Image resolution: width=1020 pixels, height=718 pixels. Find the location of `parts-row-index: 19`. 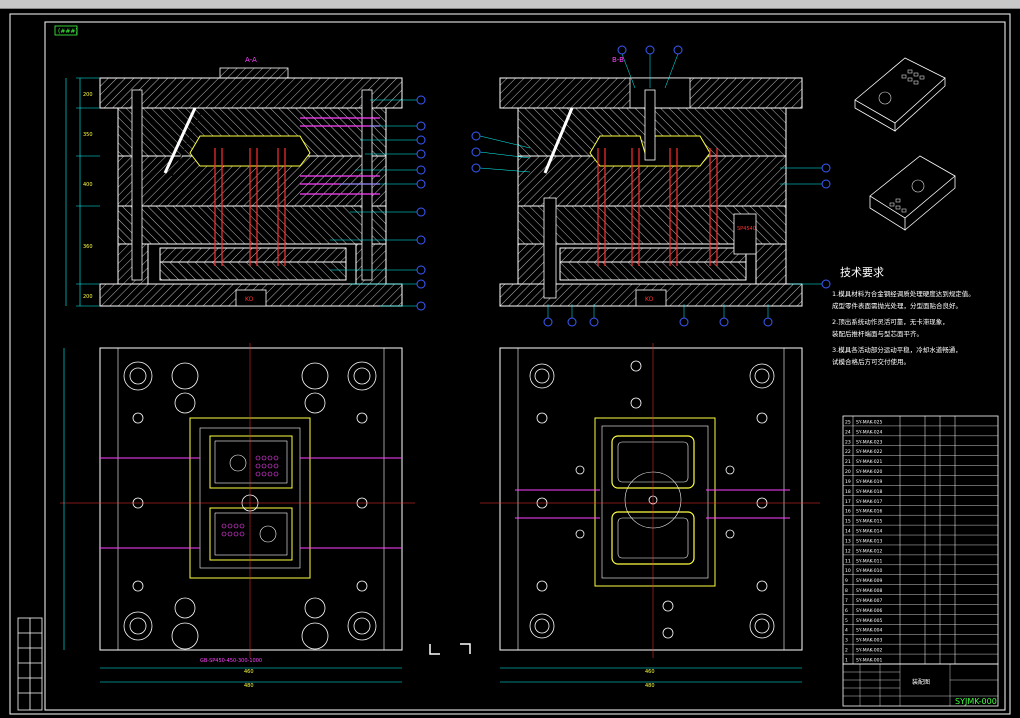

parts-row-index: 19 is located at coordinates (848, 482).